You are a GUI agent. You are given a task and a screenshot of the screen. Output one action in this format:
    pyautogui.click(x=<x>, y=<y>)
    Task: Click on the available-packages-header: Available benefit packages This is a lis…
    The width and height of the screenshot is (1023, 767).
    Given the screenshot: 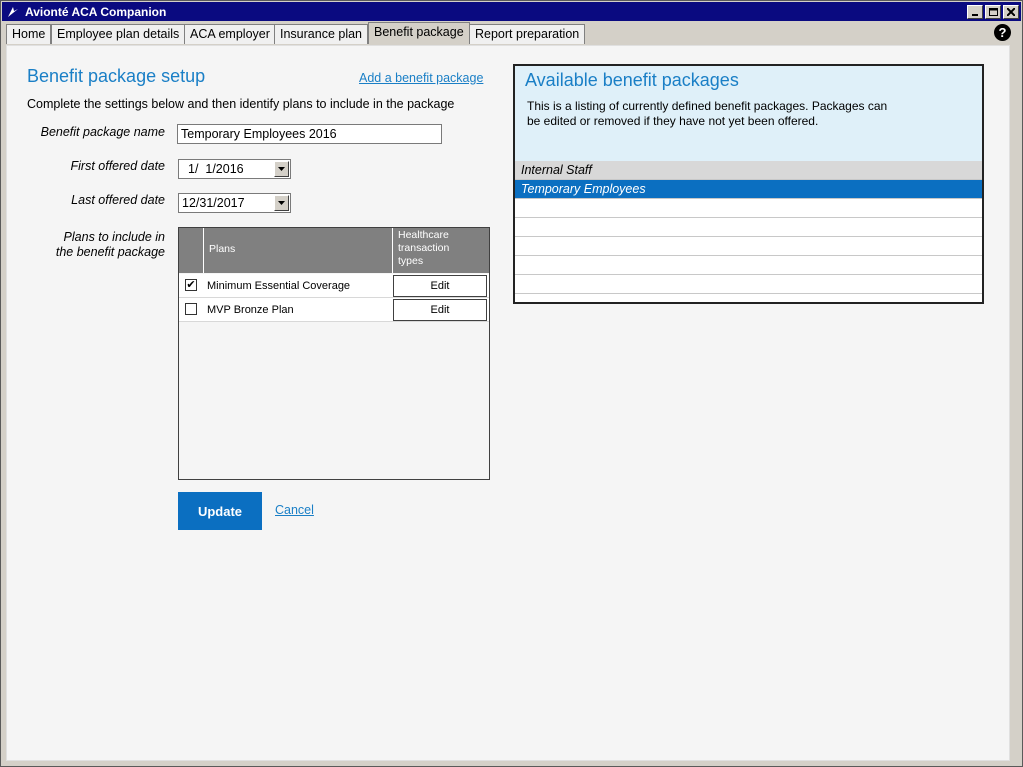 What is the action you would take?
    pyautogui.click(x=748, y=113)
    